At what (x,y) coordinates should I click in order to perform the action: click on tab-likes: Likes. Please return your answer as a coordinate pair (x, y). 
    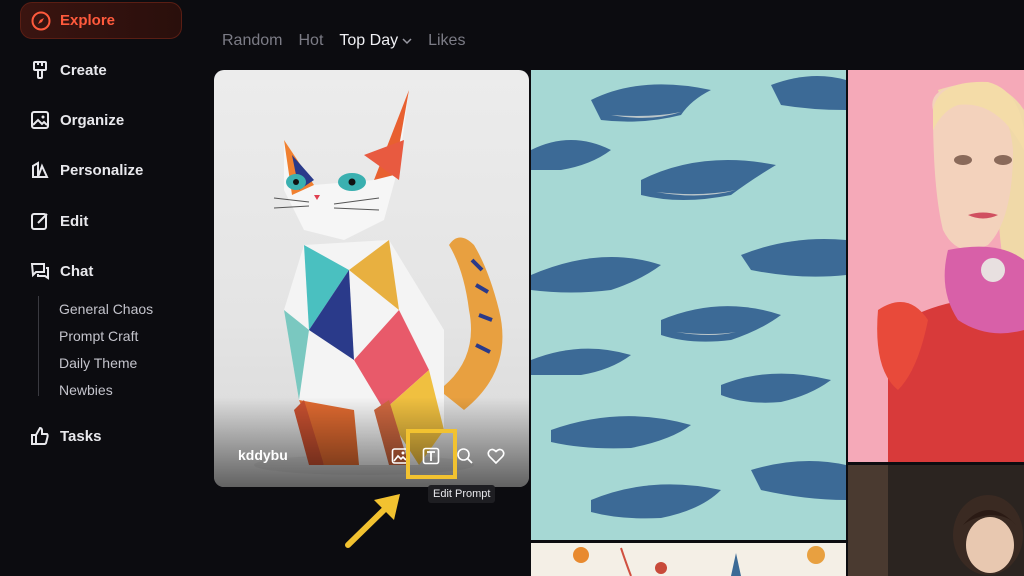
    Looking at the image, I should click on (446, 41).